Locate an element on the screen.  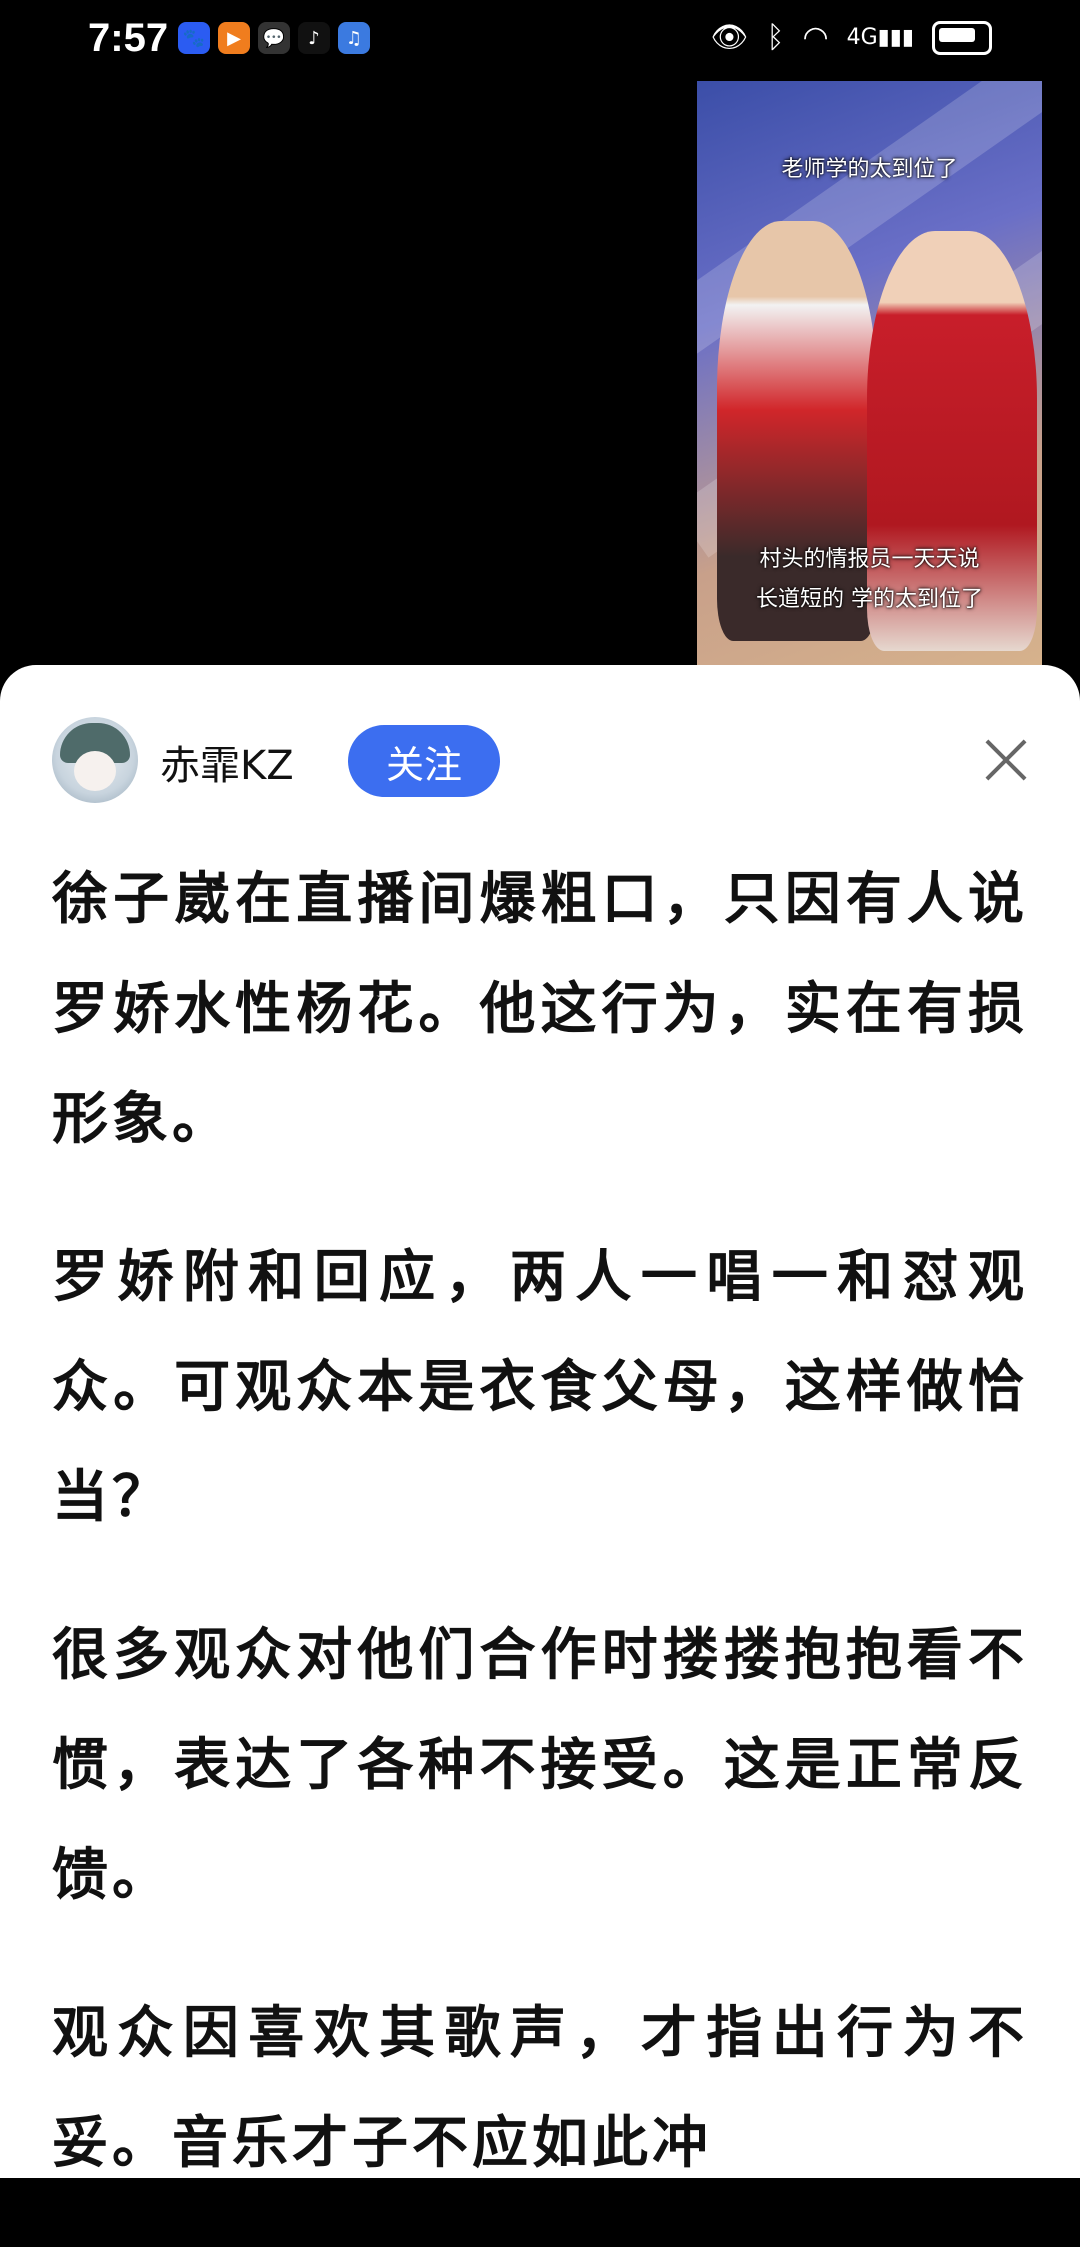
bluetooth-icon: ᛒ is located at coordinates (775, 37).